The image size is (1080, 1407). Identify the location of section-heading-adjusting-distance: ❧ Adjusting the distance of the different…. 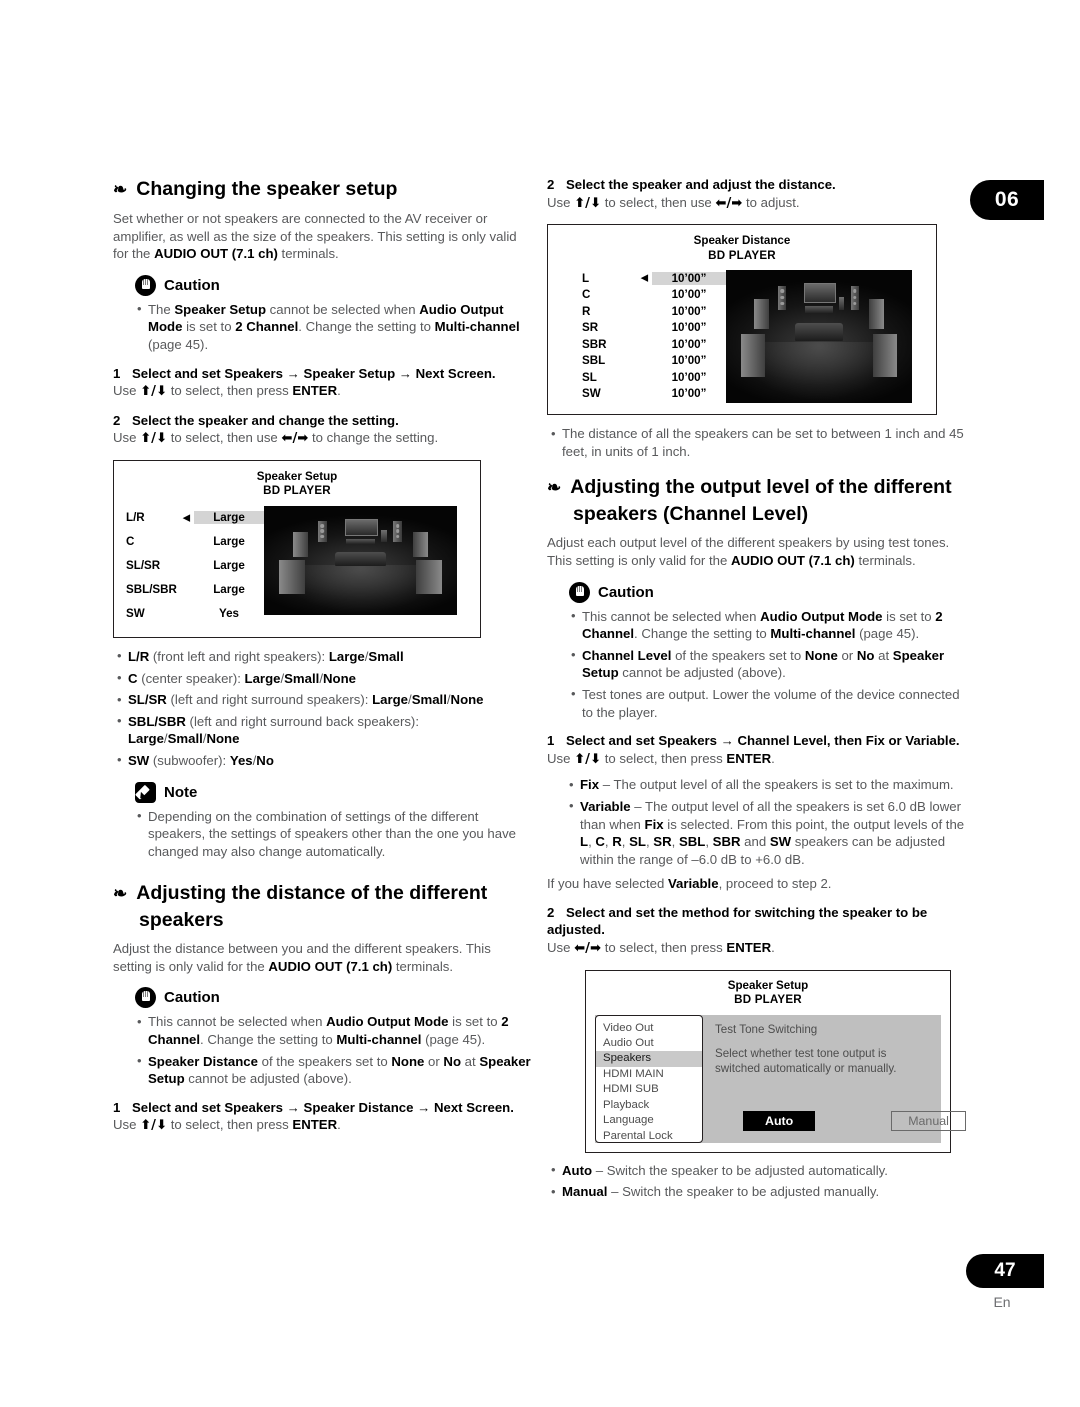
(323, 906).